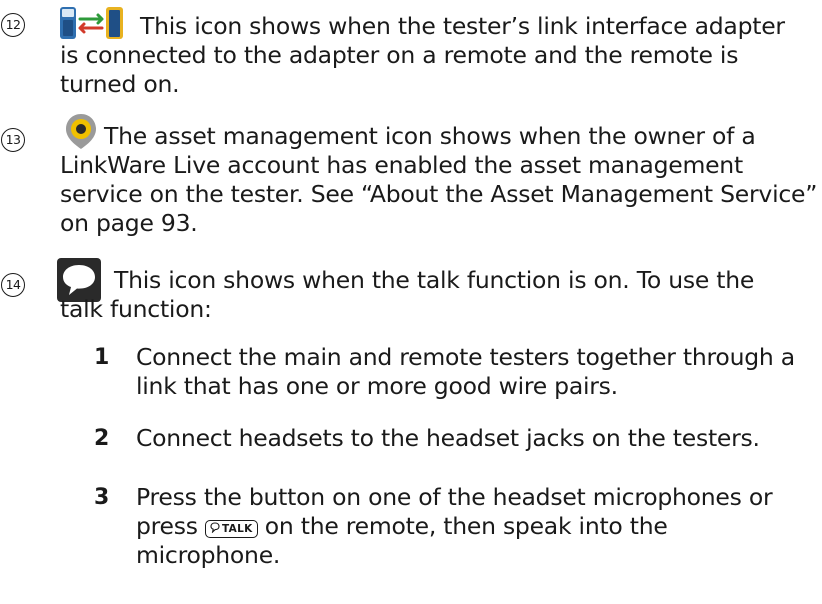  What do you see at coordinates (208, 555) in the screenshot?
I see `text-line: microphone.` at bounding box center [208, 555].